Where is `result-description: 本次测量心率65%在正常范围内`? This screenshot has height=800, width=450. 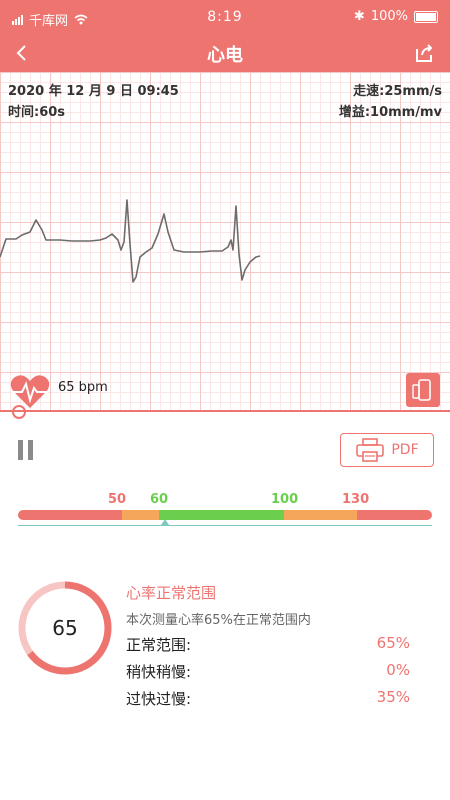 result-description: 本次测量心率65%在正常范围内 is located at coordinates (218, 620).